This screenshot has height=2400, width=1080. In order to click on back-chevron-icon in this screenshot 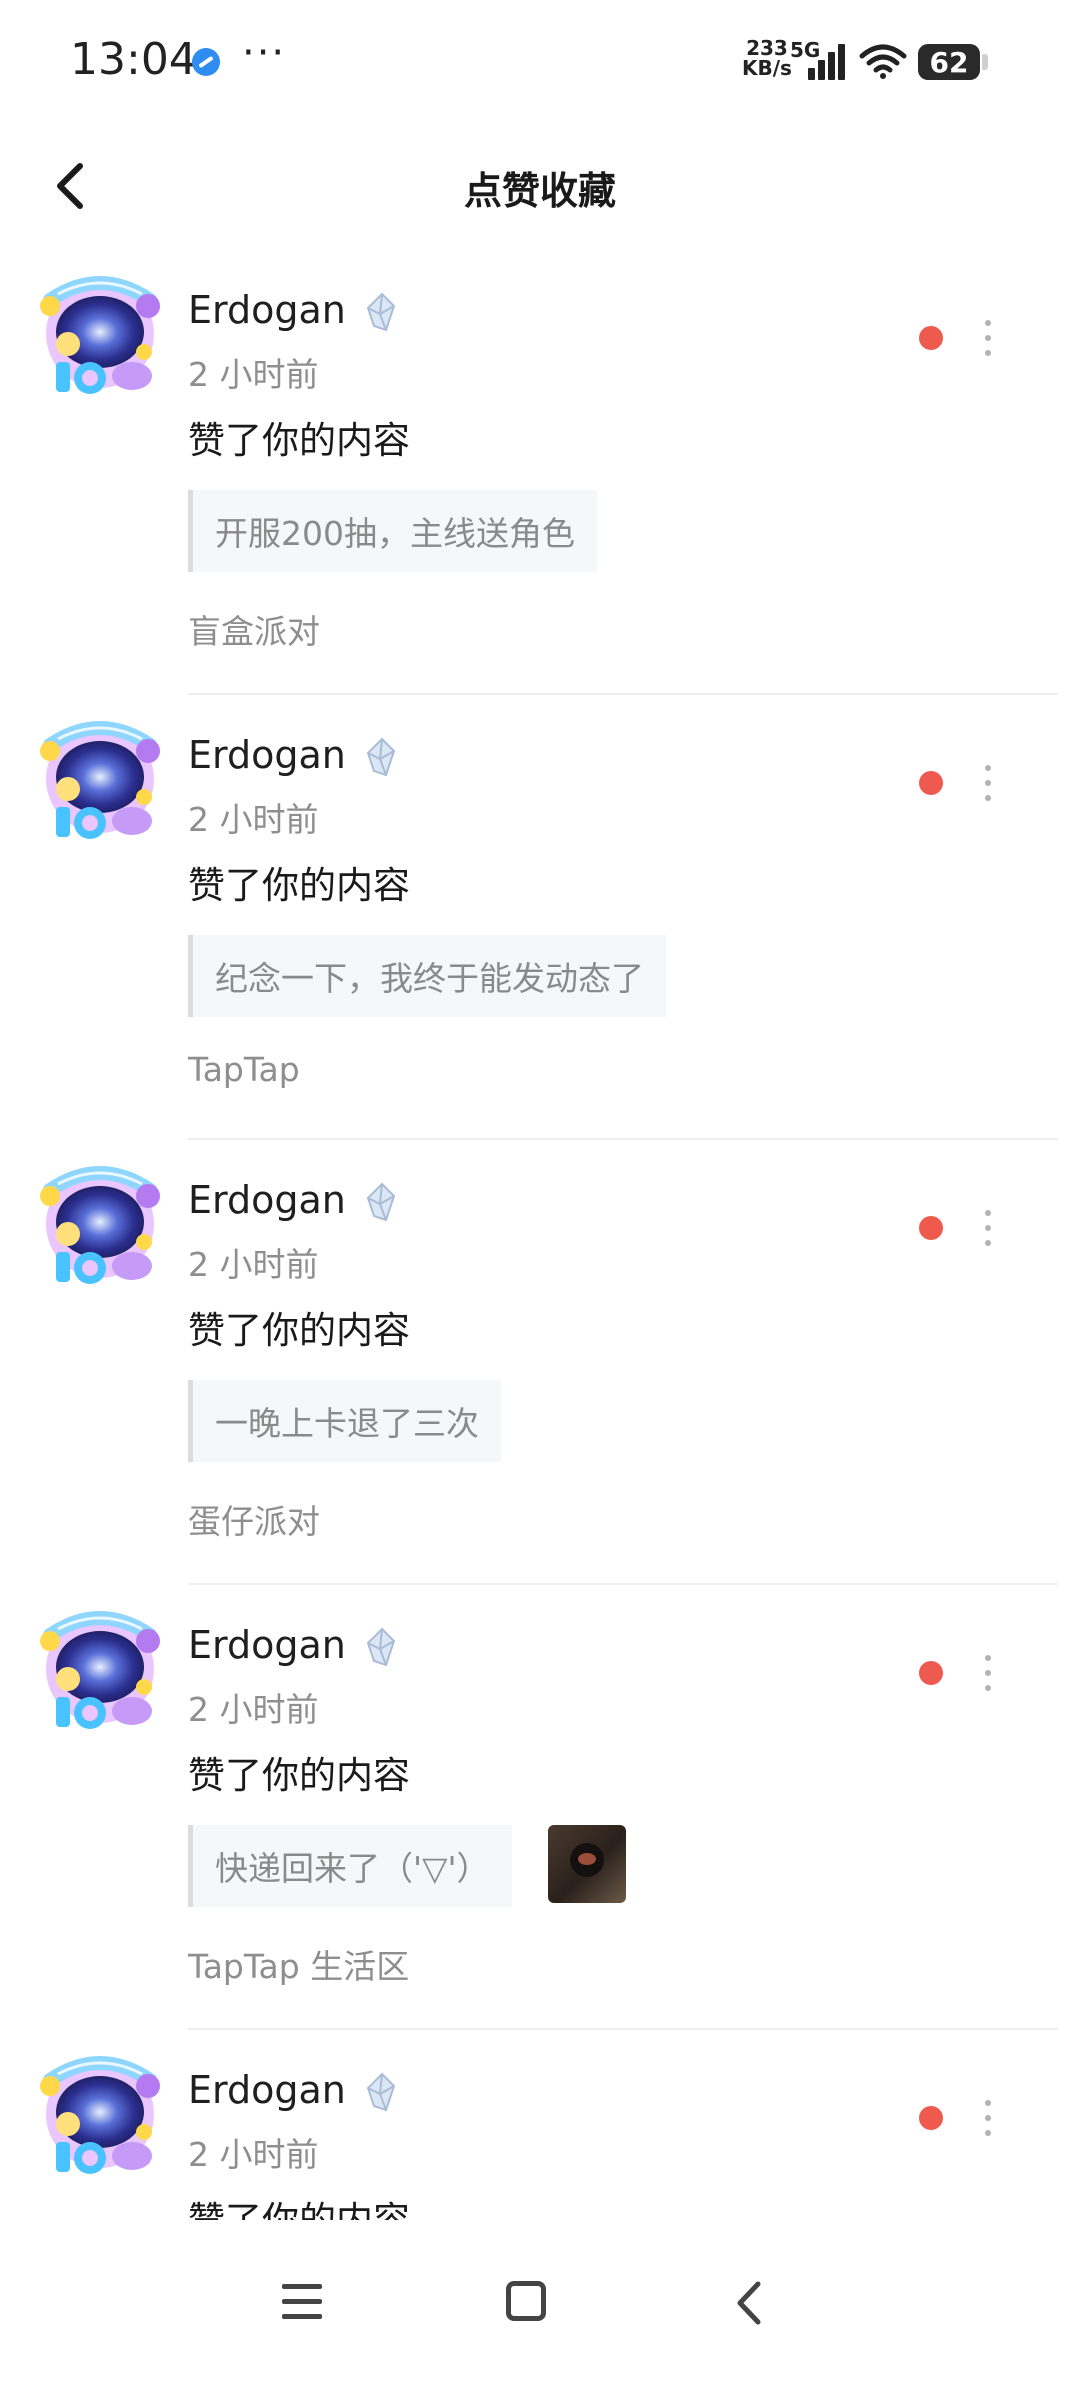, I will do `click(750, 2303)`.